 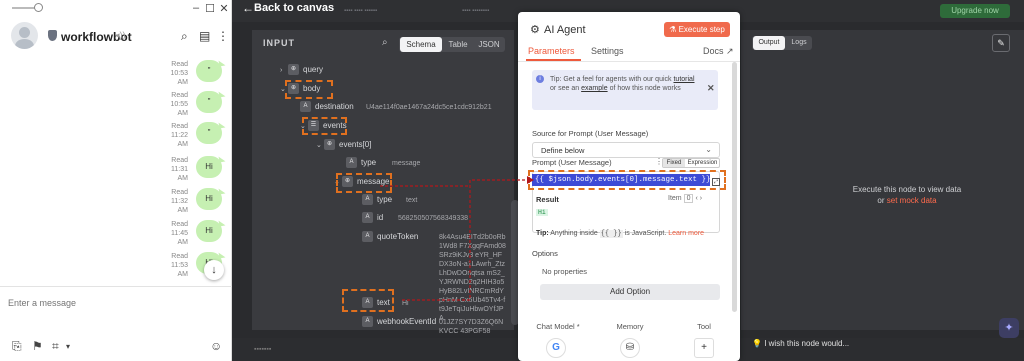 I want to click on mapping-arrow-head, so click(x=530, y=180).